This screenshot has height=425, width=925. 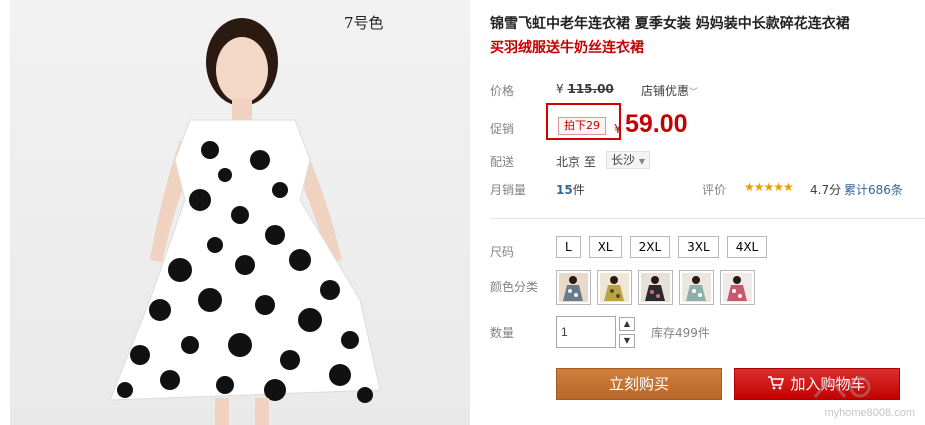 What do you see at coordinates (842, 387) in the screenshot?
I see `watermark-logo-icon` at bounding box center [842, 387].